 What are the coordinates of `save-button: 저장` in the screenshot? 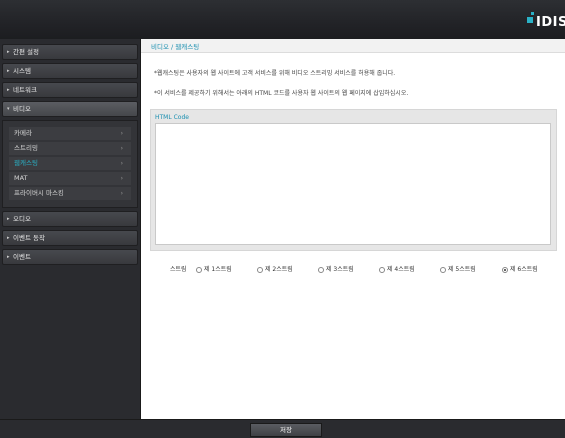 It's located at (286, 430).